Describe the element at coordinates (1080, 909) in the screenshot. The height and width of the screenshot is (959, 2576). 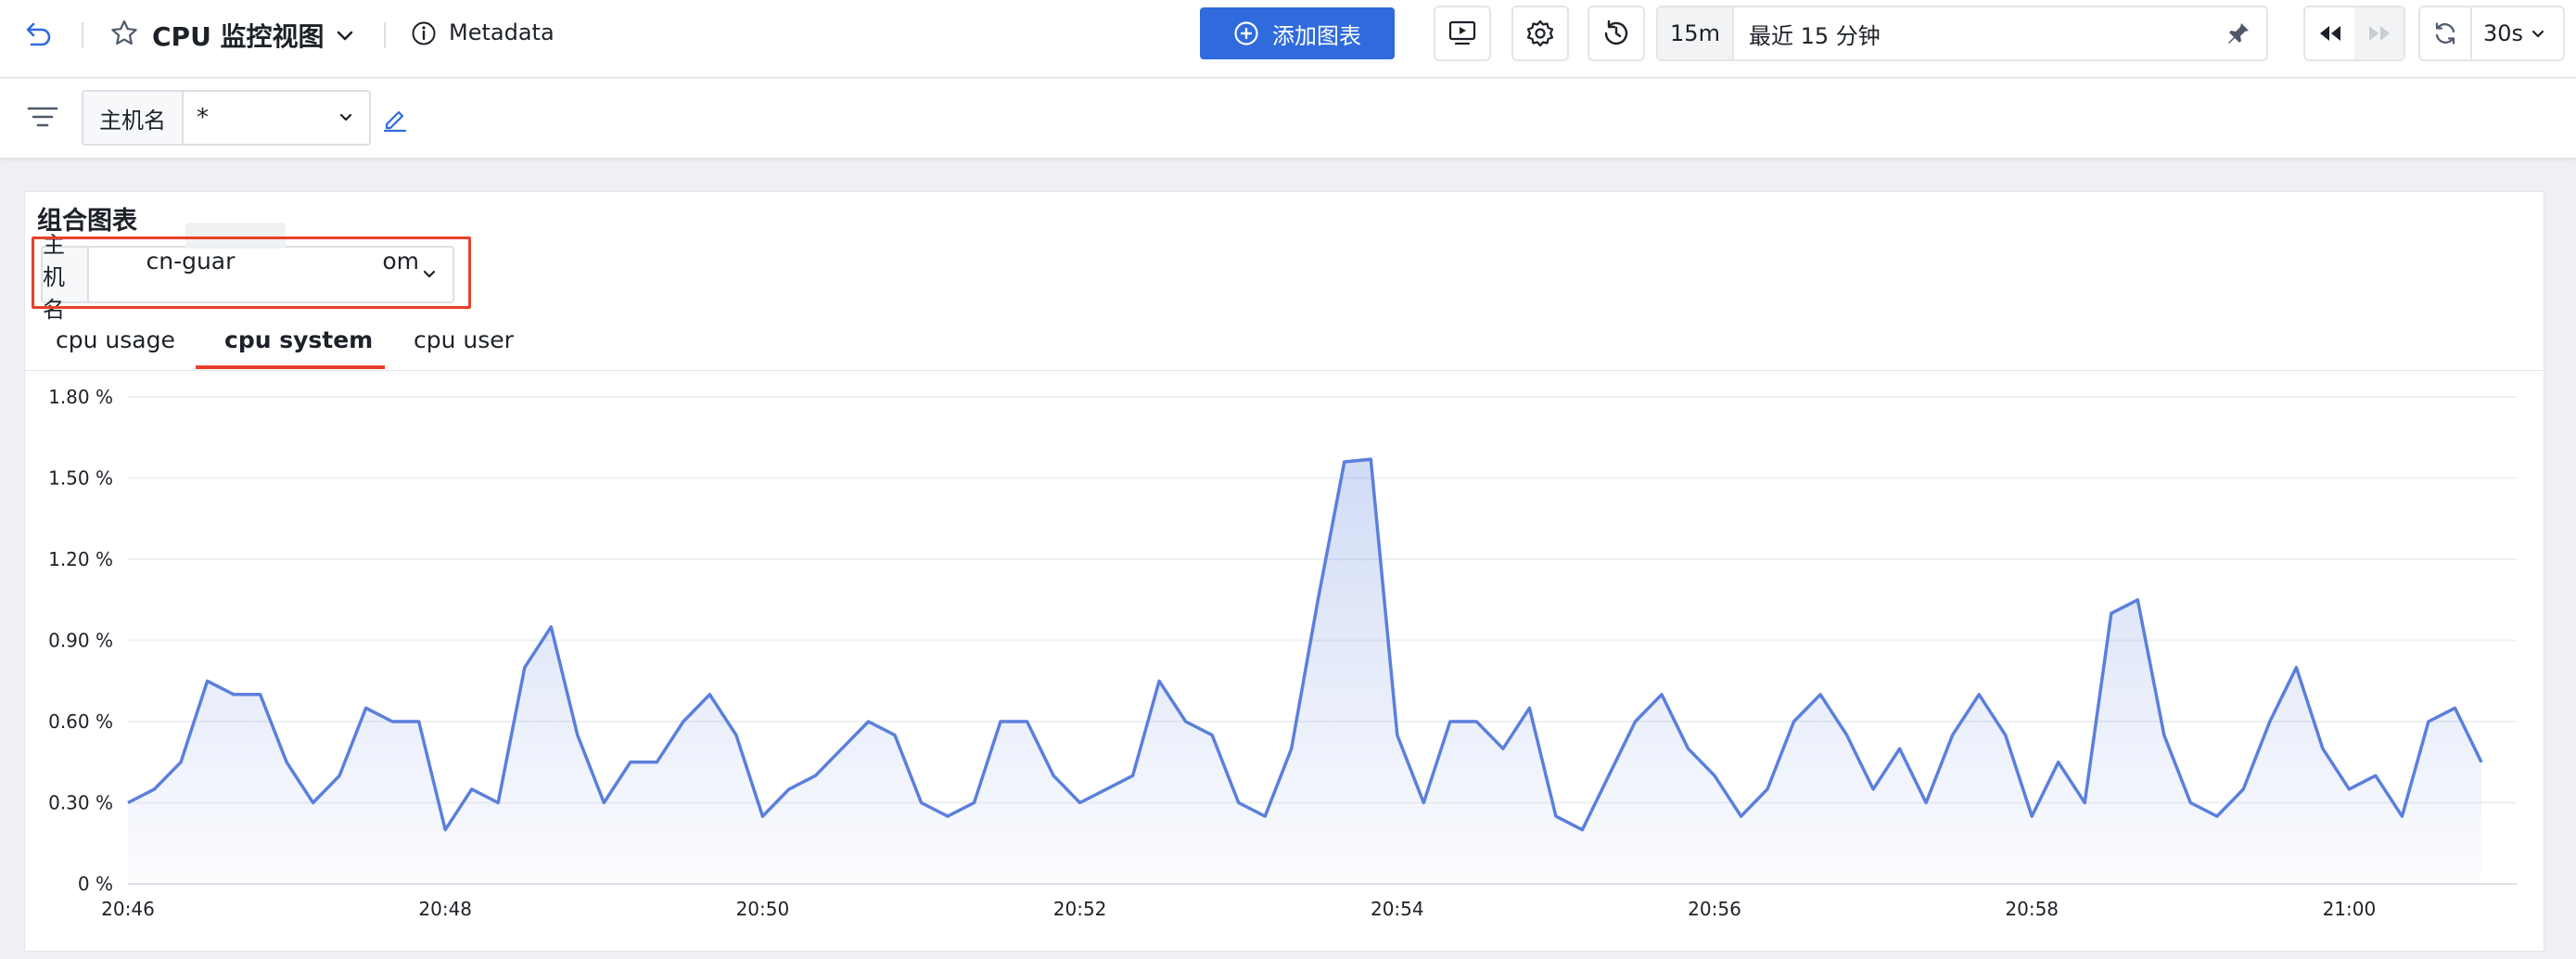
I see `x-tick-label: 20:52` at that location.